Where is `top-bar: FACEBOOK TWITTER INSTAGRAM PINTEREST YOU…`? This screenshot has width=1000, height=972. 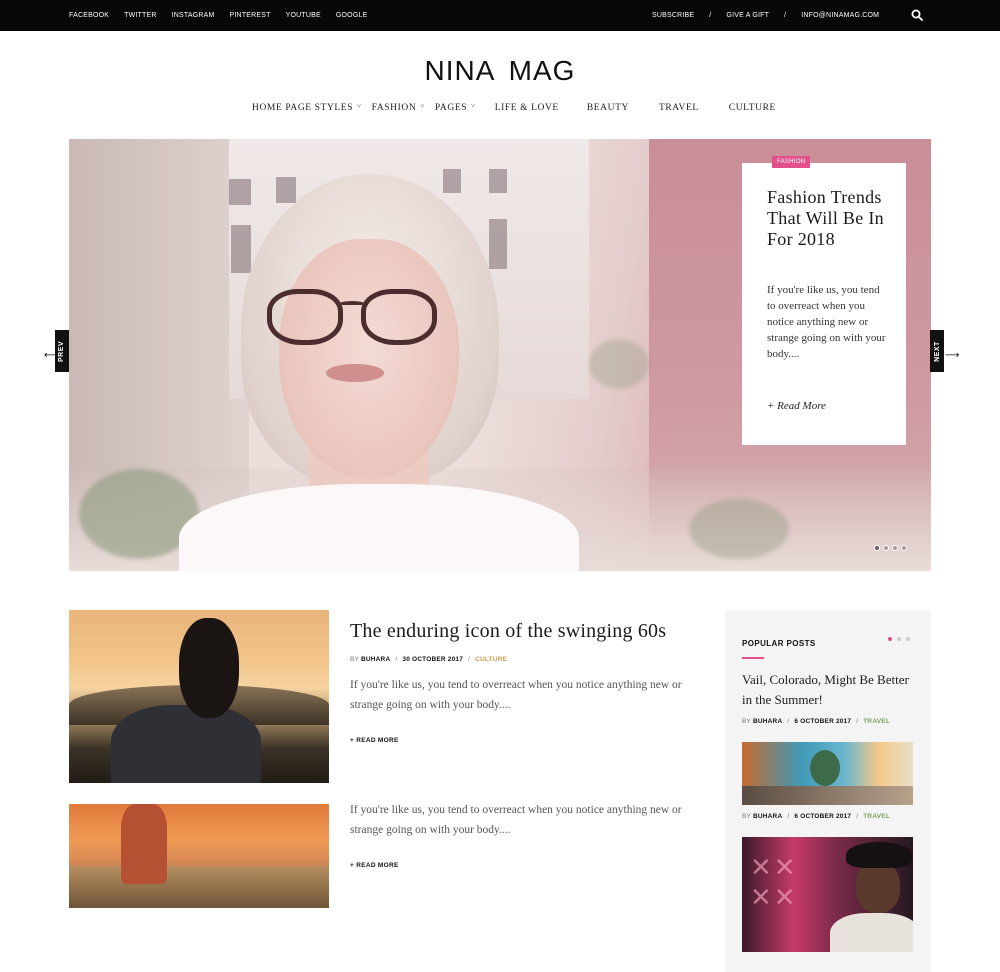 top-bar: FACEBOOK TWITTER INSTAGRAM PINTEREST YOU… is located at coordinates (500, 15).